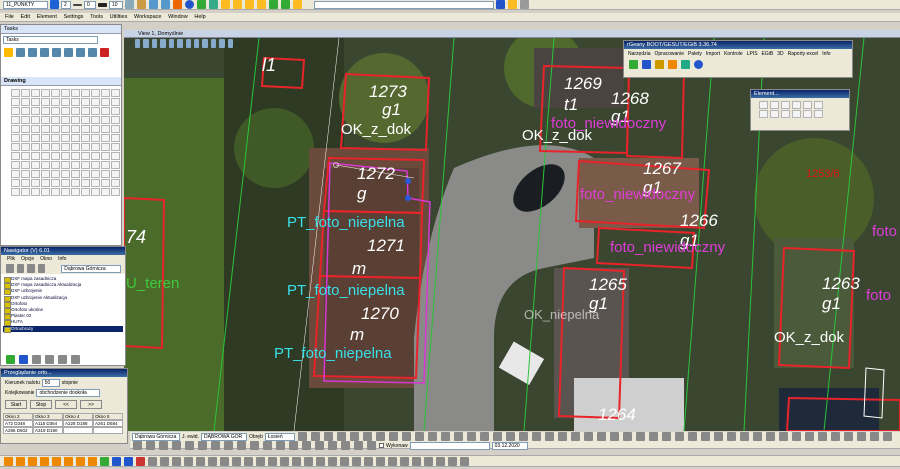  Describe the element at coordinates (695, 54) in the screenshot. I see `egib-menu-palety: Palety` at that location.